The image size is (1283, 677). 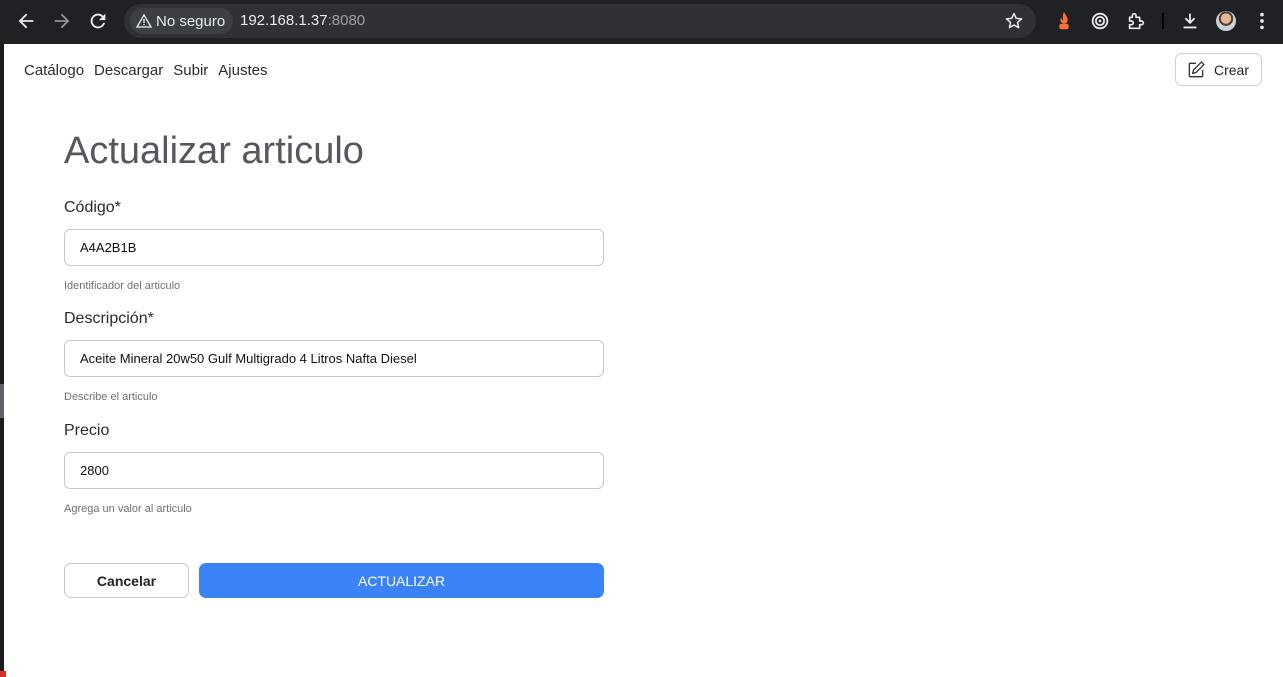 I want to click on security-label: No seguro, so click(x=191, y=21).